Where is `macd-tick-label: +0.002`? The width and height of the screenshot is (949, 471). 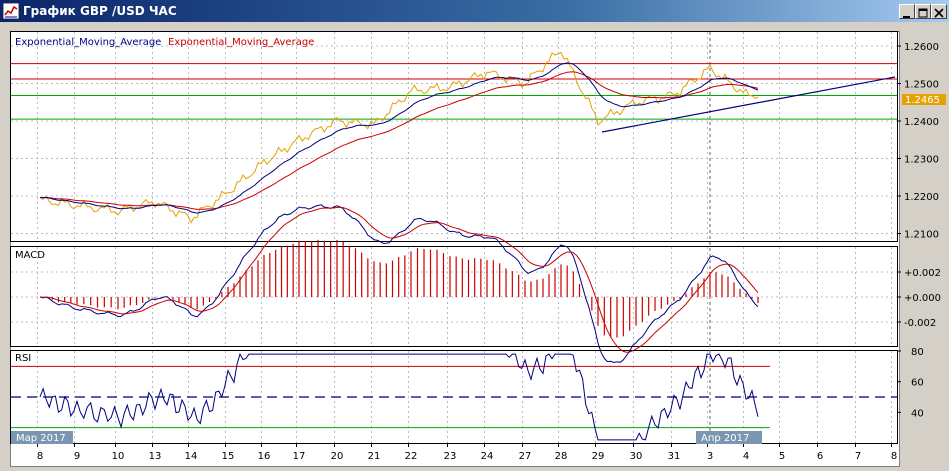
macd-tick-label: +0.002 is located at coordinates (922, 273).